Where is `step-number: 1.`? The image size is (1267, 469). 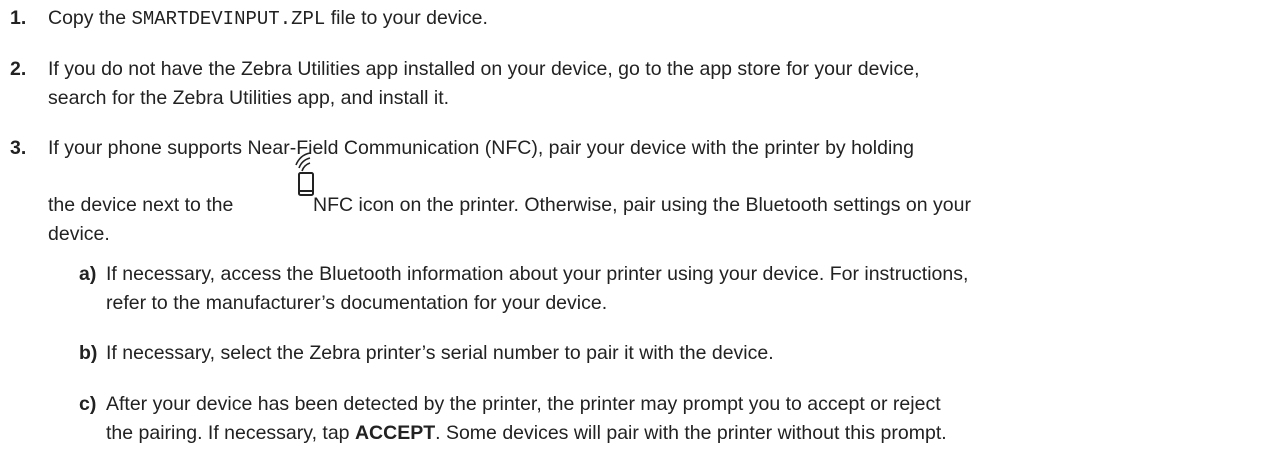 step-number: 1. is located at coordinates (18, 18).